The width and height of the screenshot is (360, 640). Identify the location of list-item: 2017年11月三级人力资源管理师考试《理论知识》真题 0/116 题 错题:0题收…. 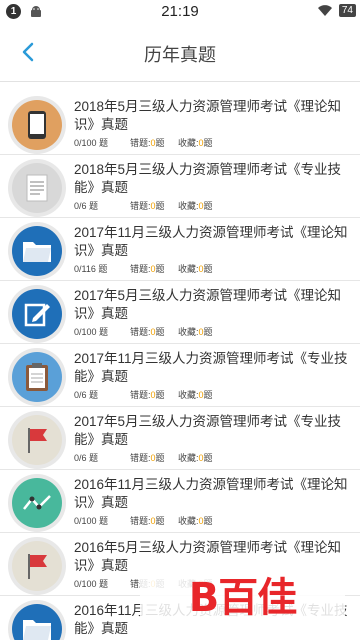
(180, 249).